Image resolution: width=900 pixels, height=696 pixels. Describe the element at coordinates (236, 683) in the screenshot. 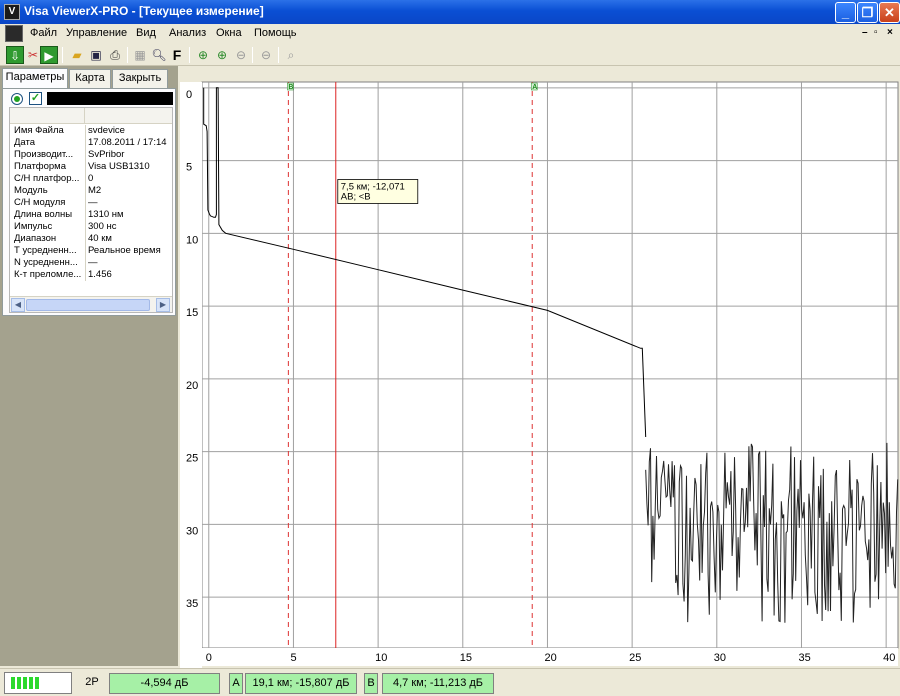

I see `marker-a-label: A` at that location.